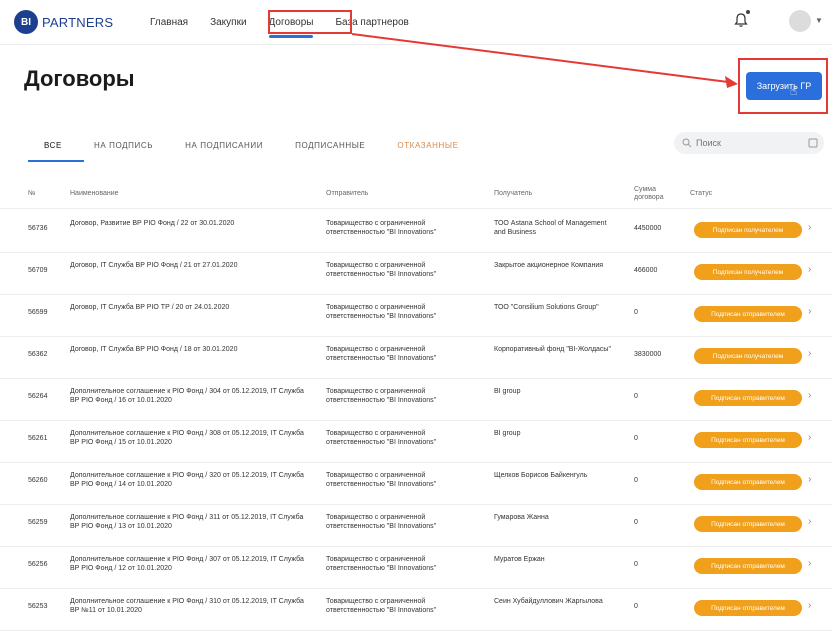  I want to click on tab-to-sign: НА ПОДПИСЬ, so click(123, 145).